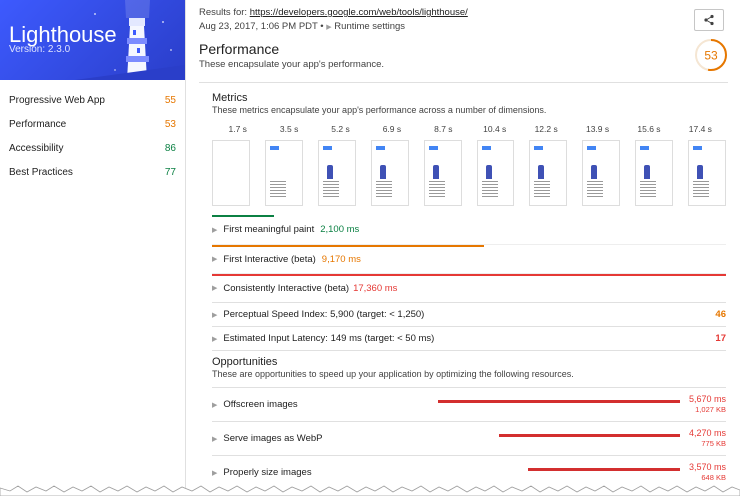  What do you see at coordinates (237, 129) in the screenshot?
I see `film-time: 1.7 s` at bounding box center [237, 129].